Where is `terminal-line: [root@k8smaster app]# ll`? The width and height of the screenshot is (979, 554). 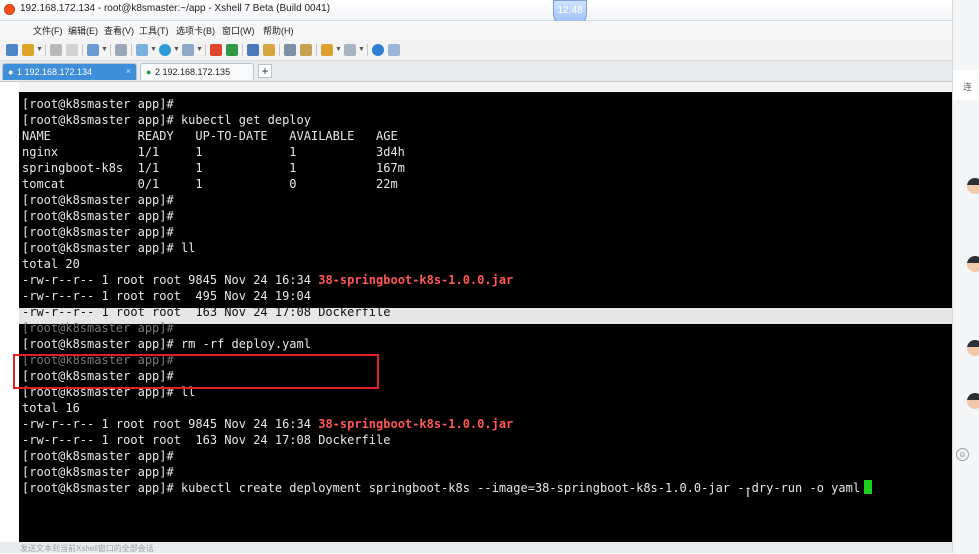 terminal-line: [root@k8smaster app]# ll is located at coordinates (109, 248).